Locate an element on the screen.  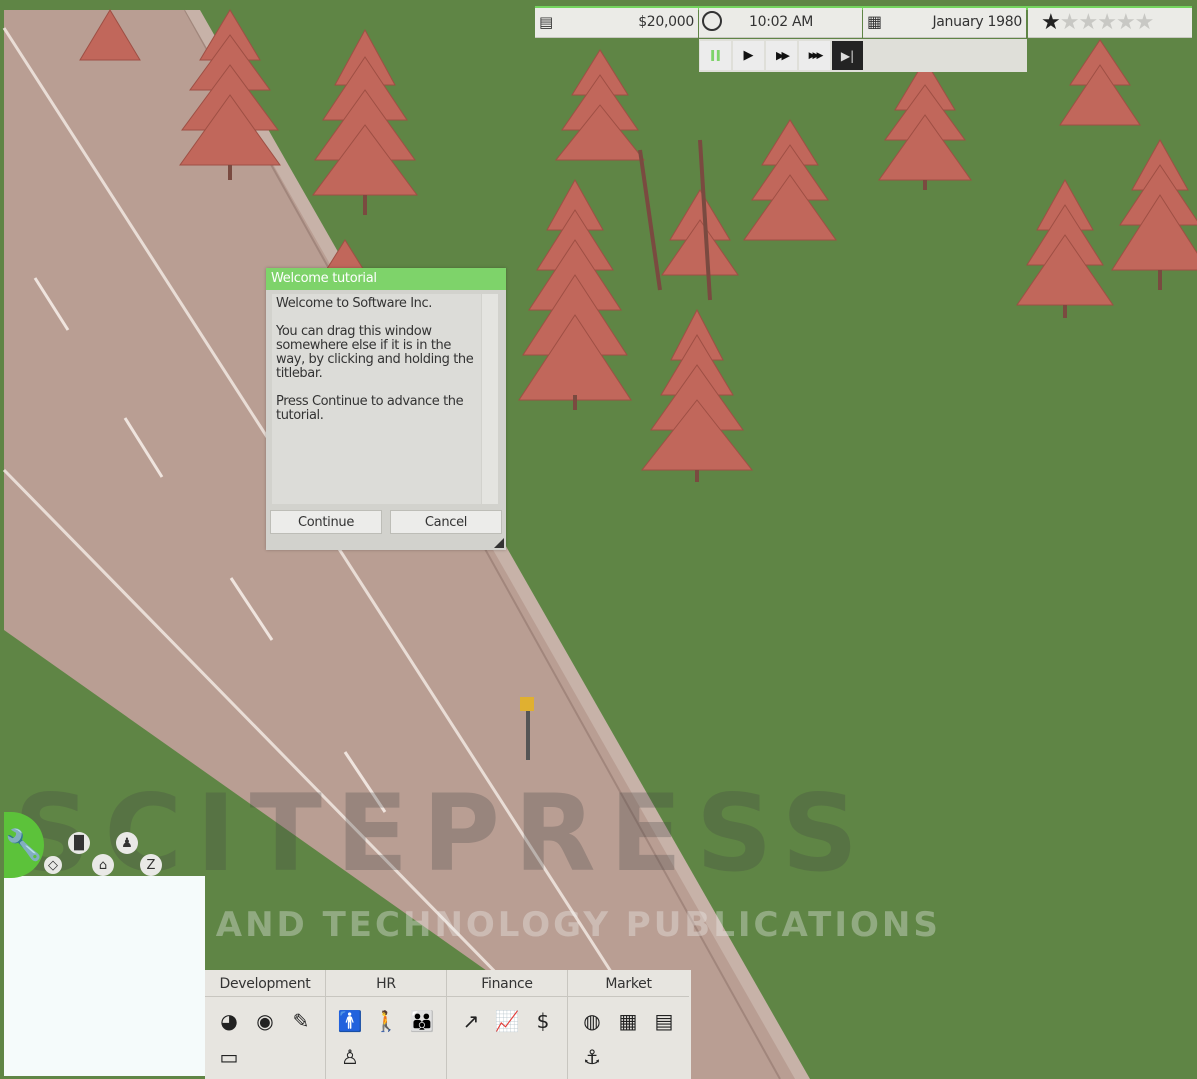
server-icon: ▭ is located at coordinates (229, 1057).